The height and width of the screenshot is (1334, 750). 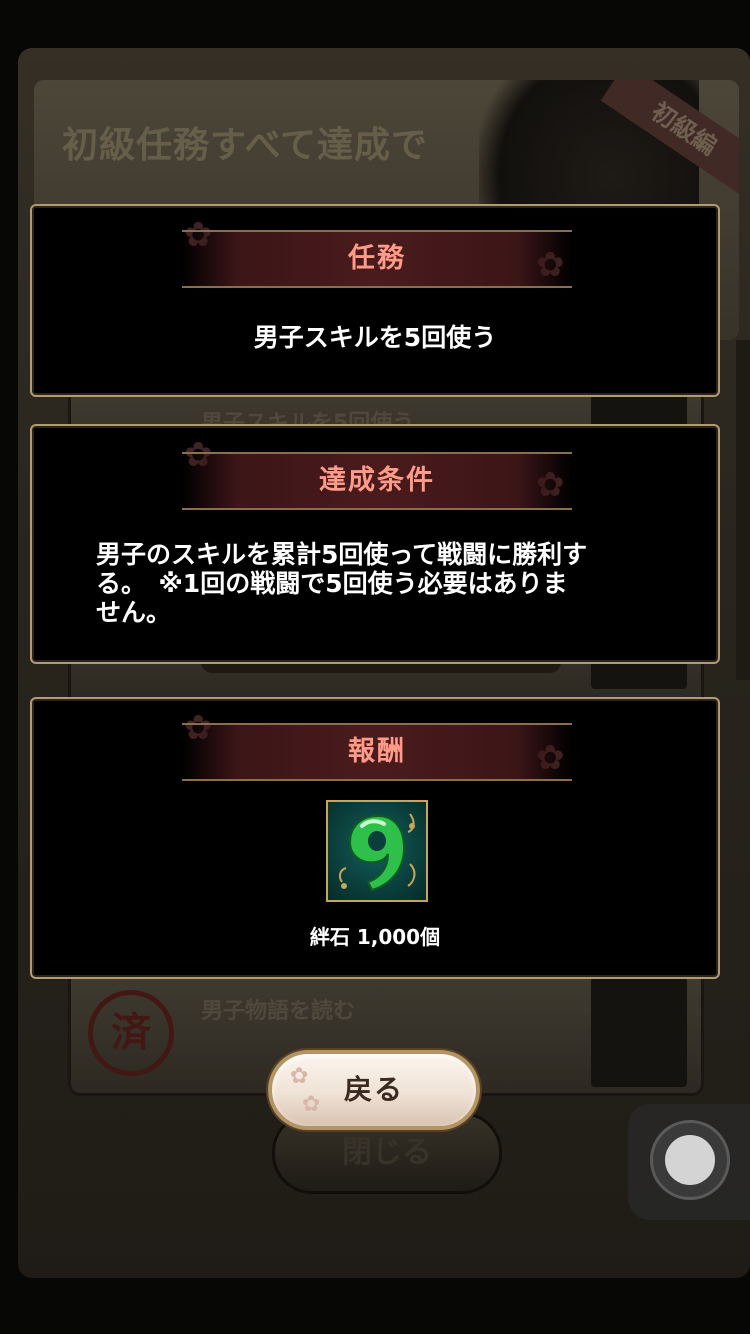 What do you see at coordinates (375, 937) in the screenshot?
I see `reward-label: 絆石 1,000個` at bounding box center [375, 937].